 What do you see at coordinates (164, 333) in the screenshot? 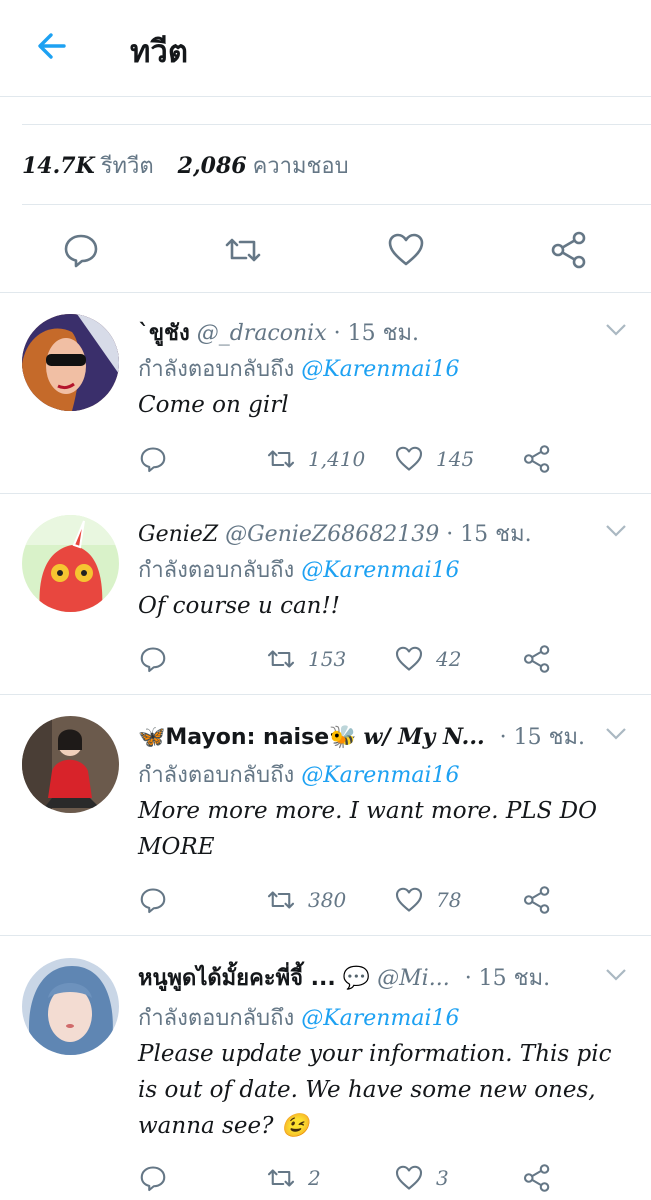
I see `display-name: `ขูชัง` at bounding box center [164, 333].